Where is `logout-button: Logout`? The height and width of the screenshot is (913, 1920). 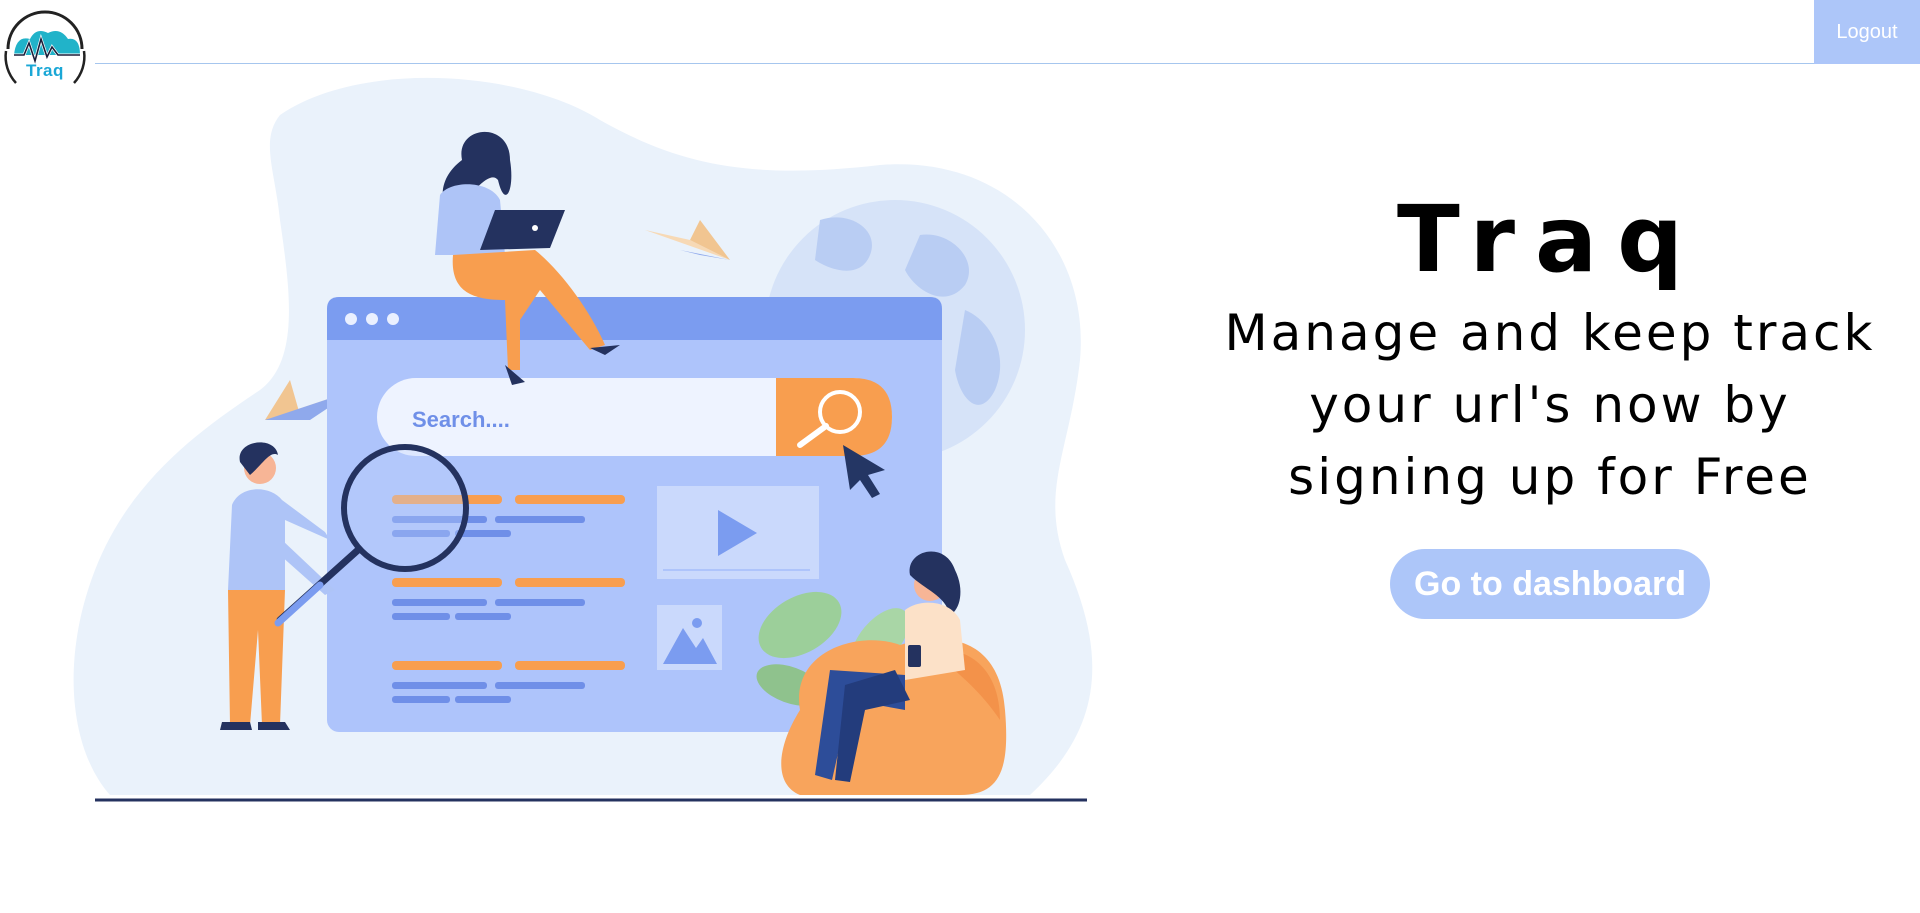
logout-button: Logout is located at coordinates (1867, 32).